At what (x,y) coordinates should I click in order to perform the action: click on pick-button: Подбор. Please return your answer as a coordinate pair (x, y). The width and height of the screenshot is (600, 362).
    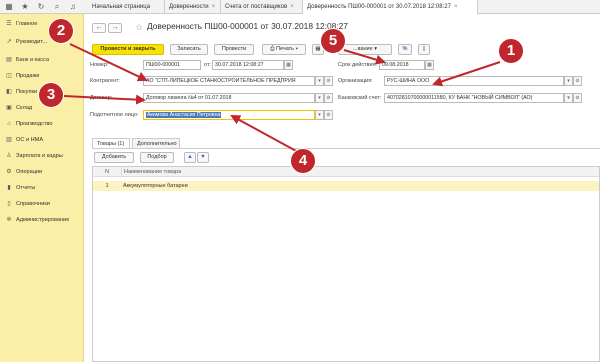
    Looking at the image, I should click on (157, 157).